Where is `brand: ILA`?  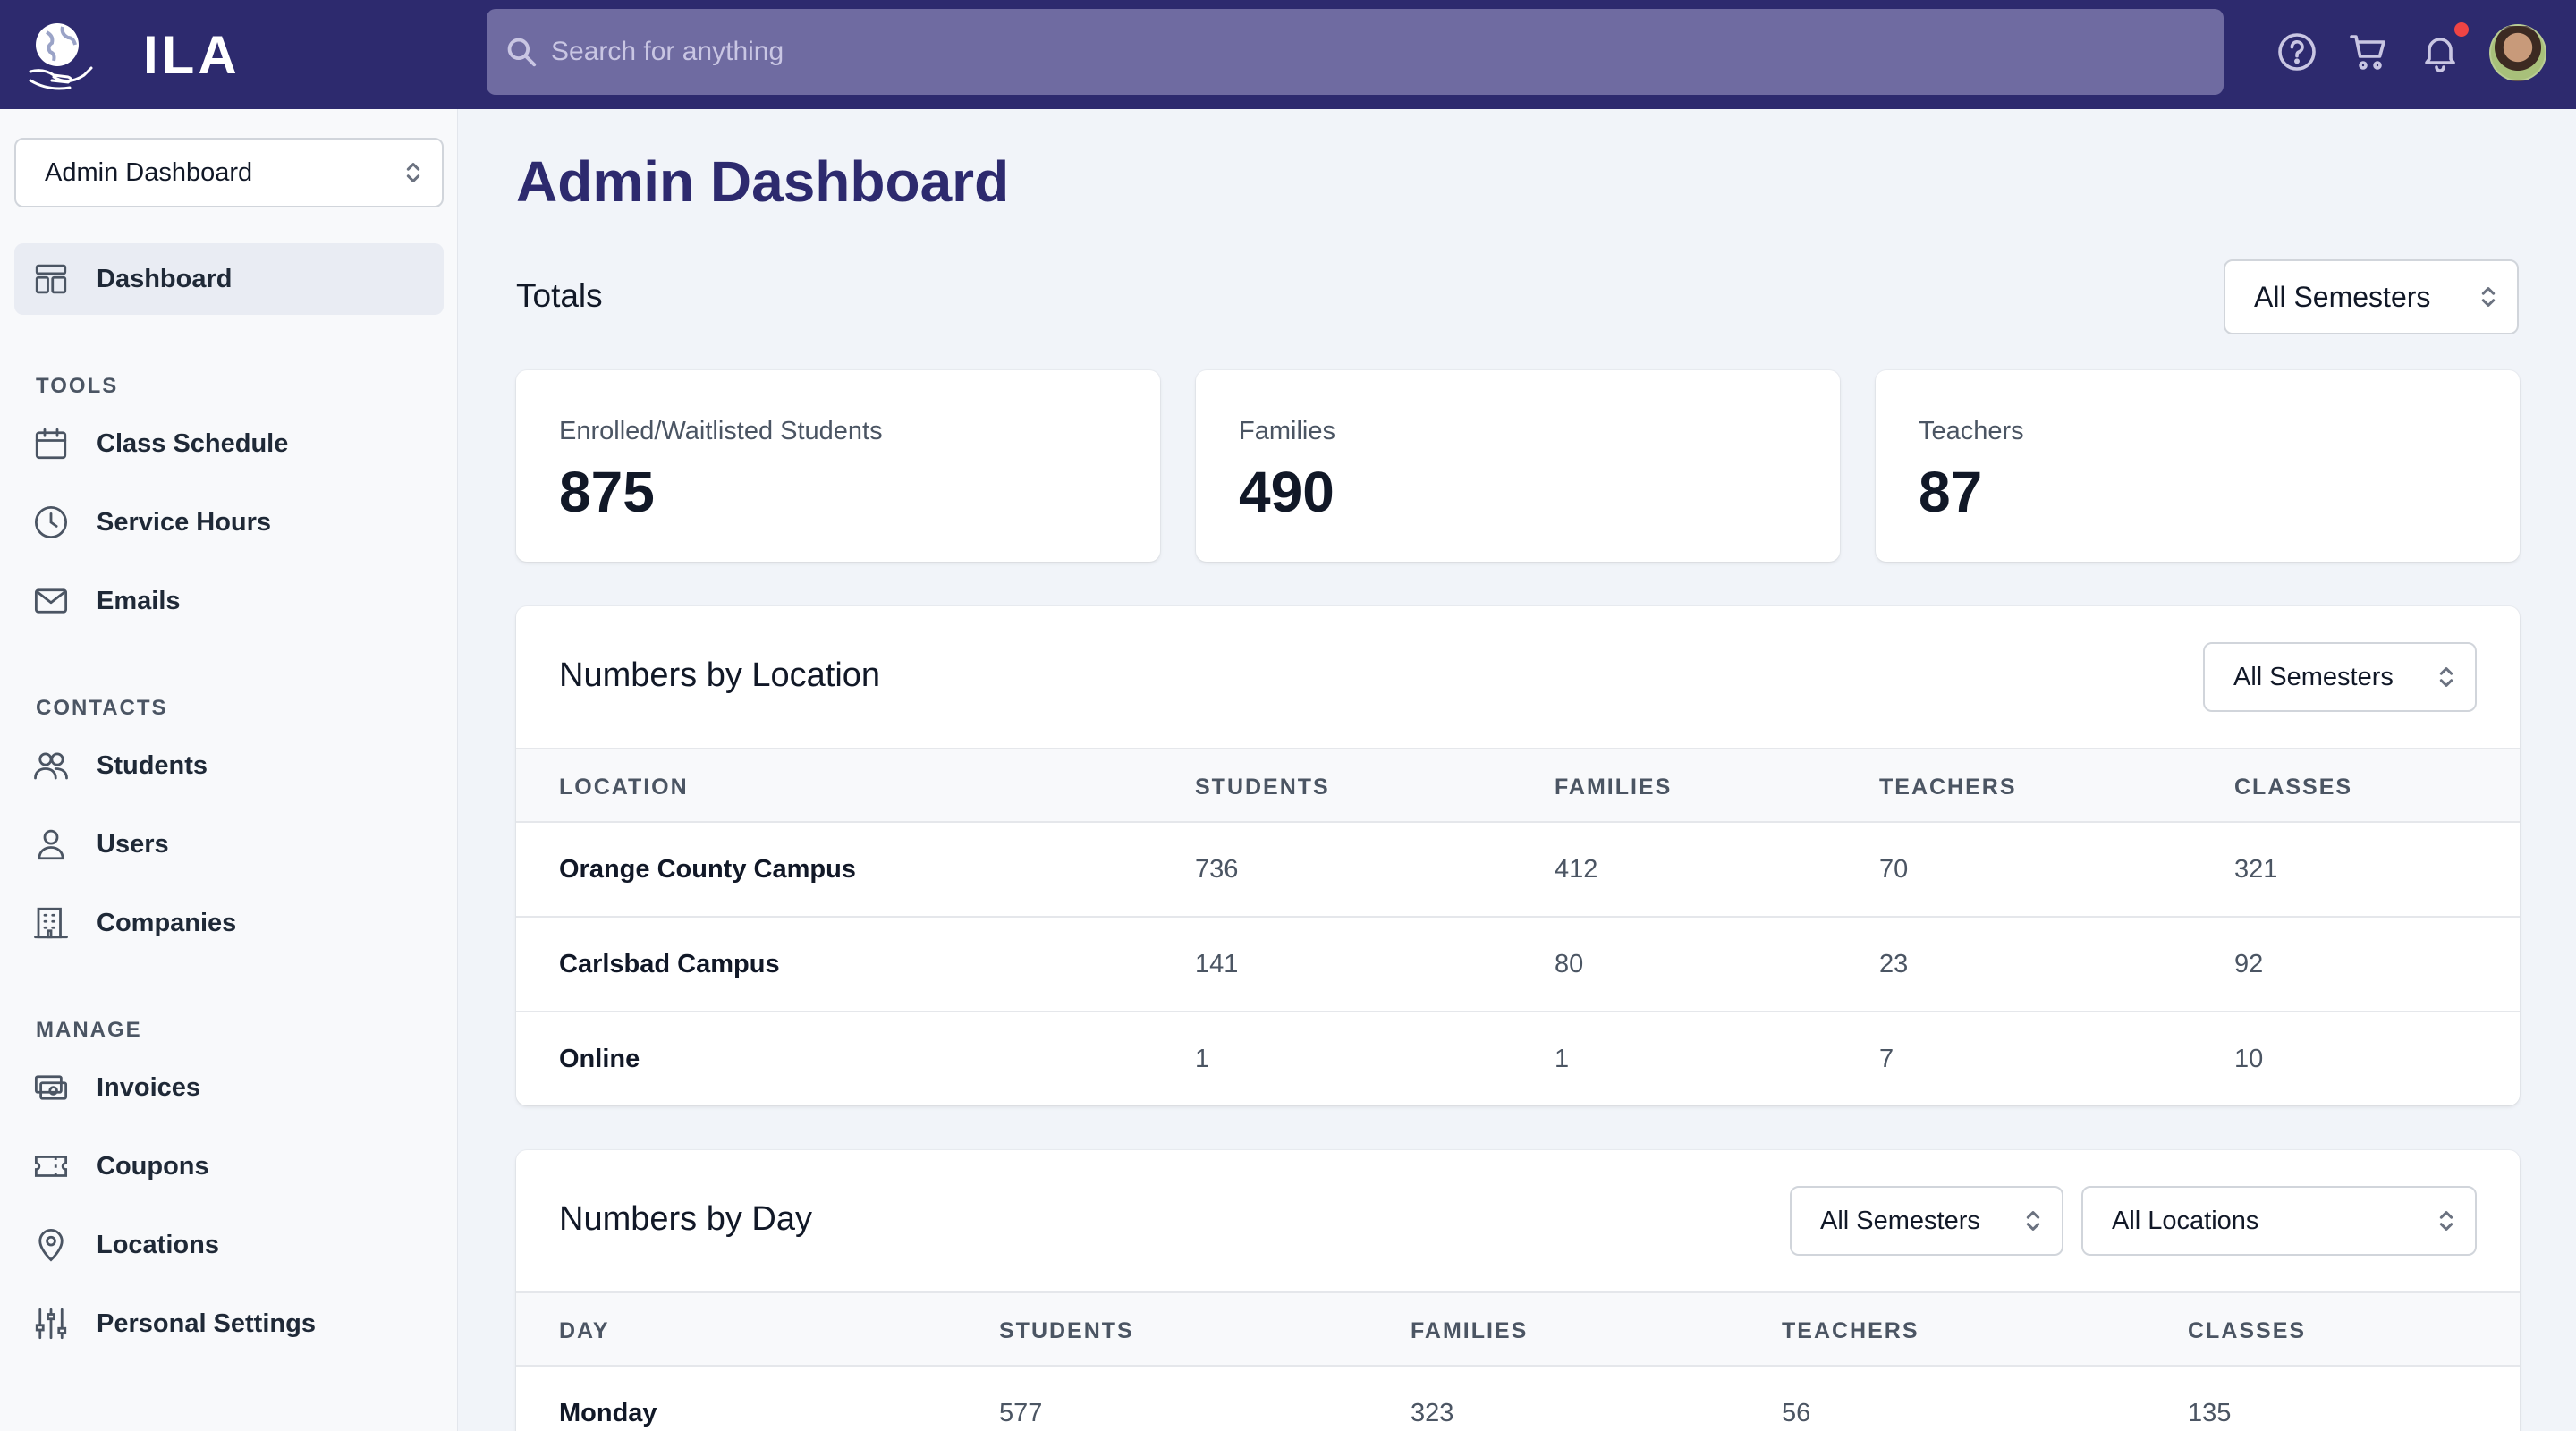
brand: ILA is located at coordinates (134, 55).